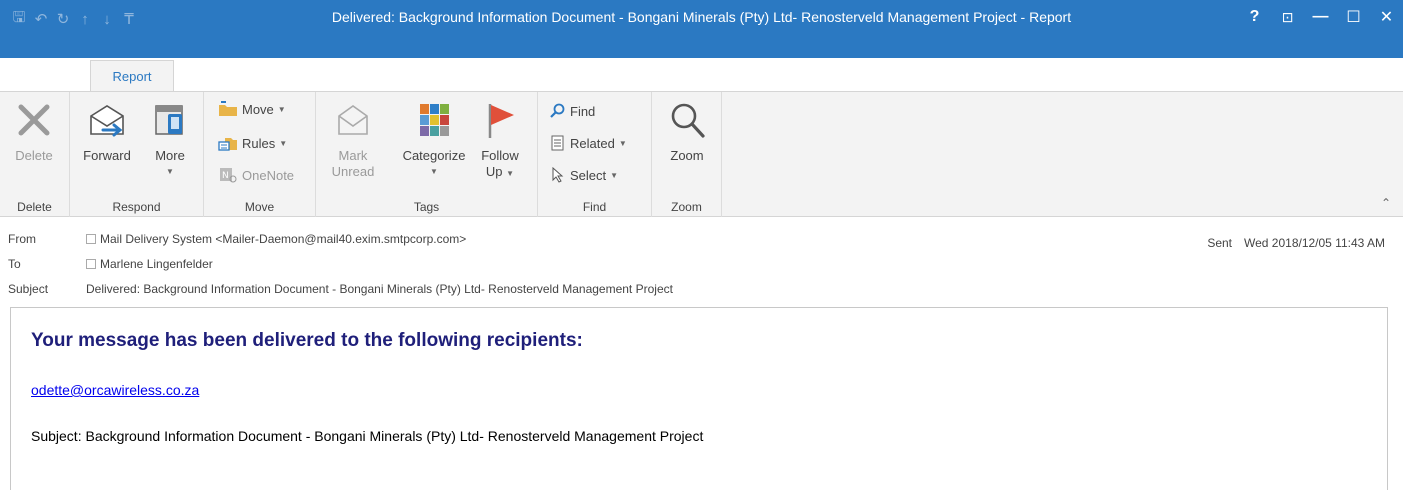  Describe the element at coordinates (283, 143) in the screenshot. I see `rules-caret: ▼` at that location.